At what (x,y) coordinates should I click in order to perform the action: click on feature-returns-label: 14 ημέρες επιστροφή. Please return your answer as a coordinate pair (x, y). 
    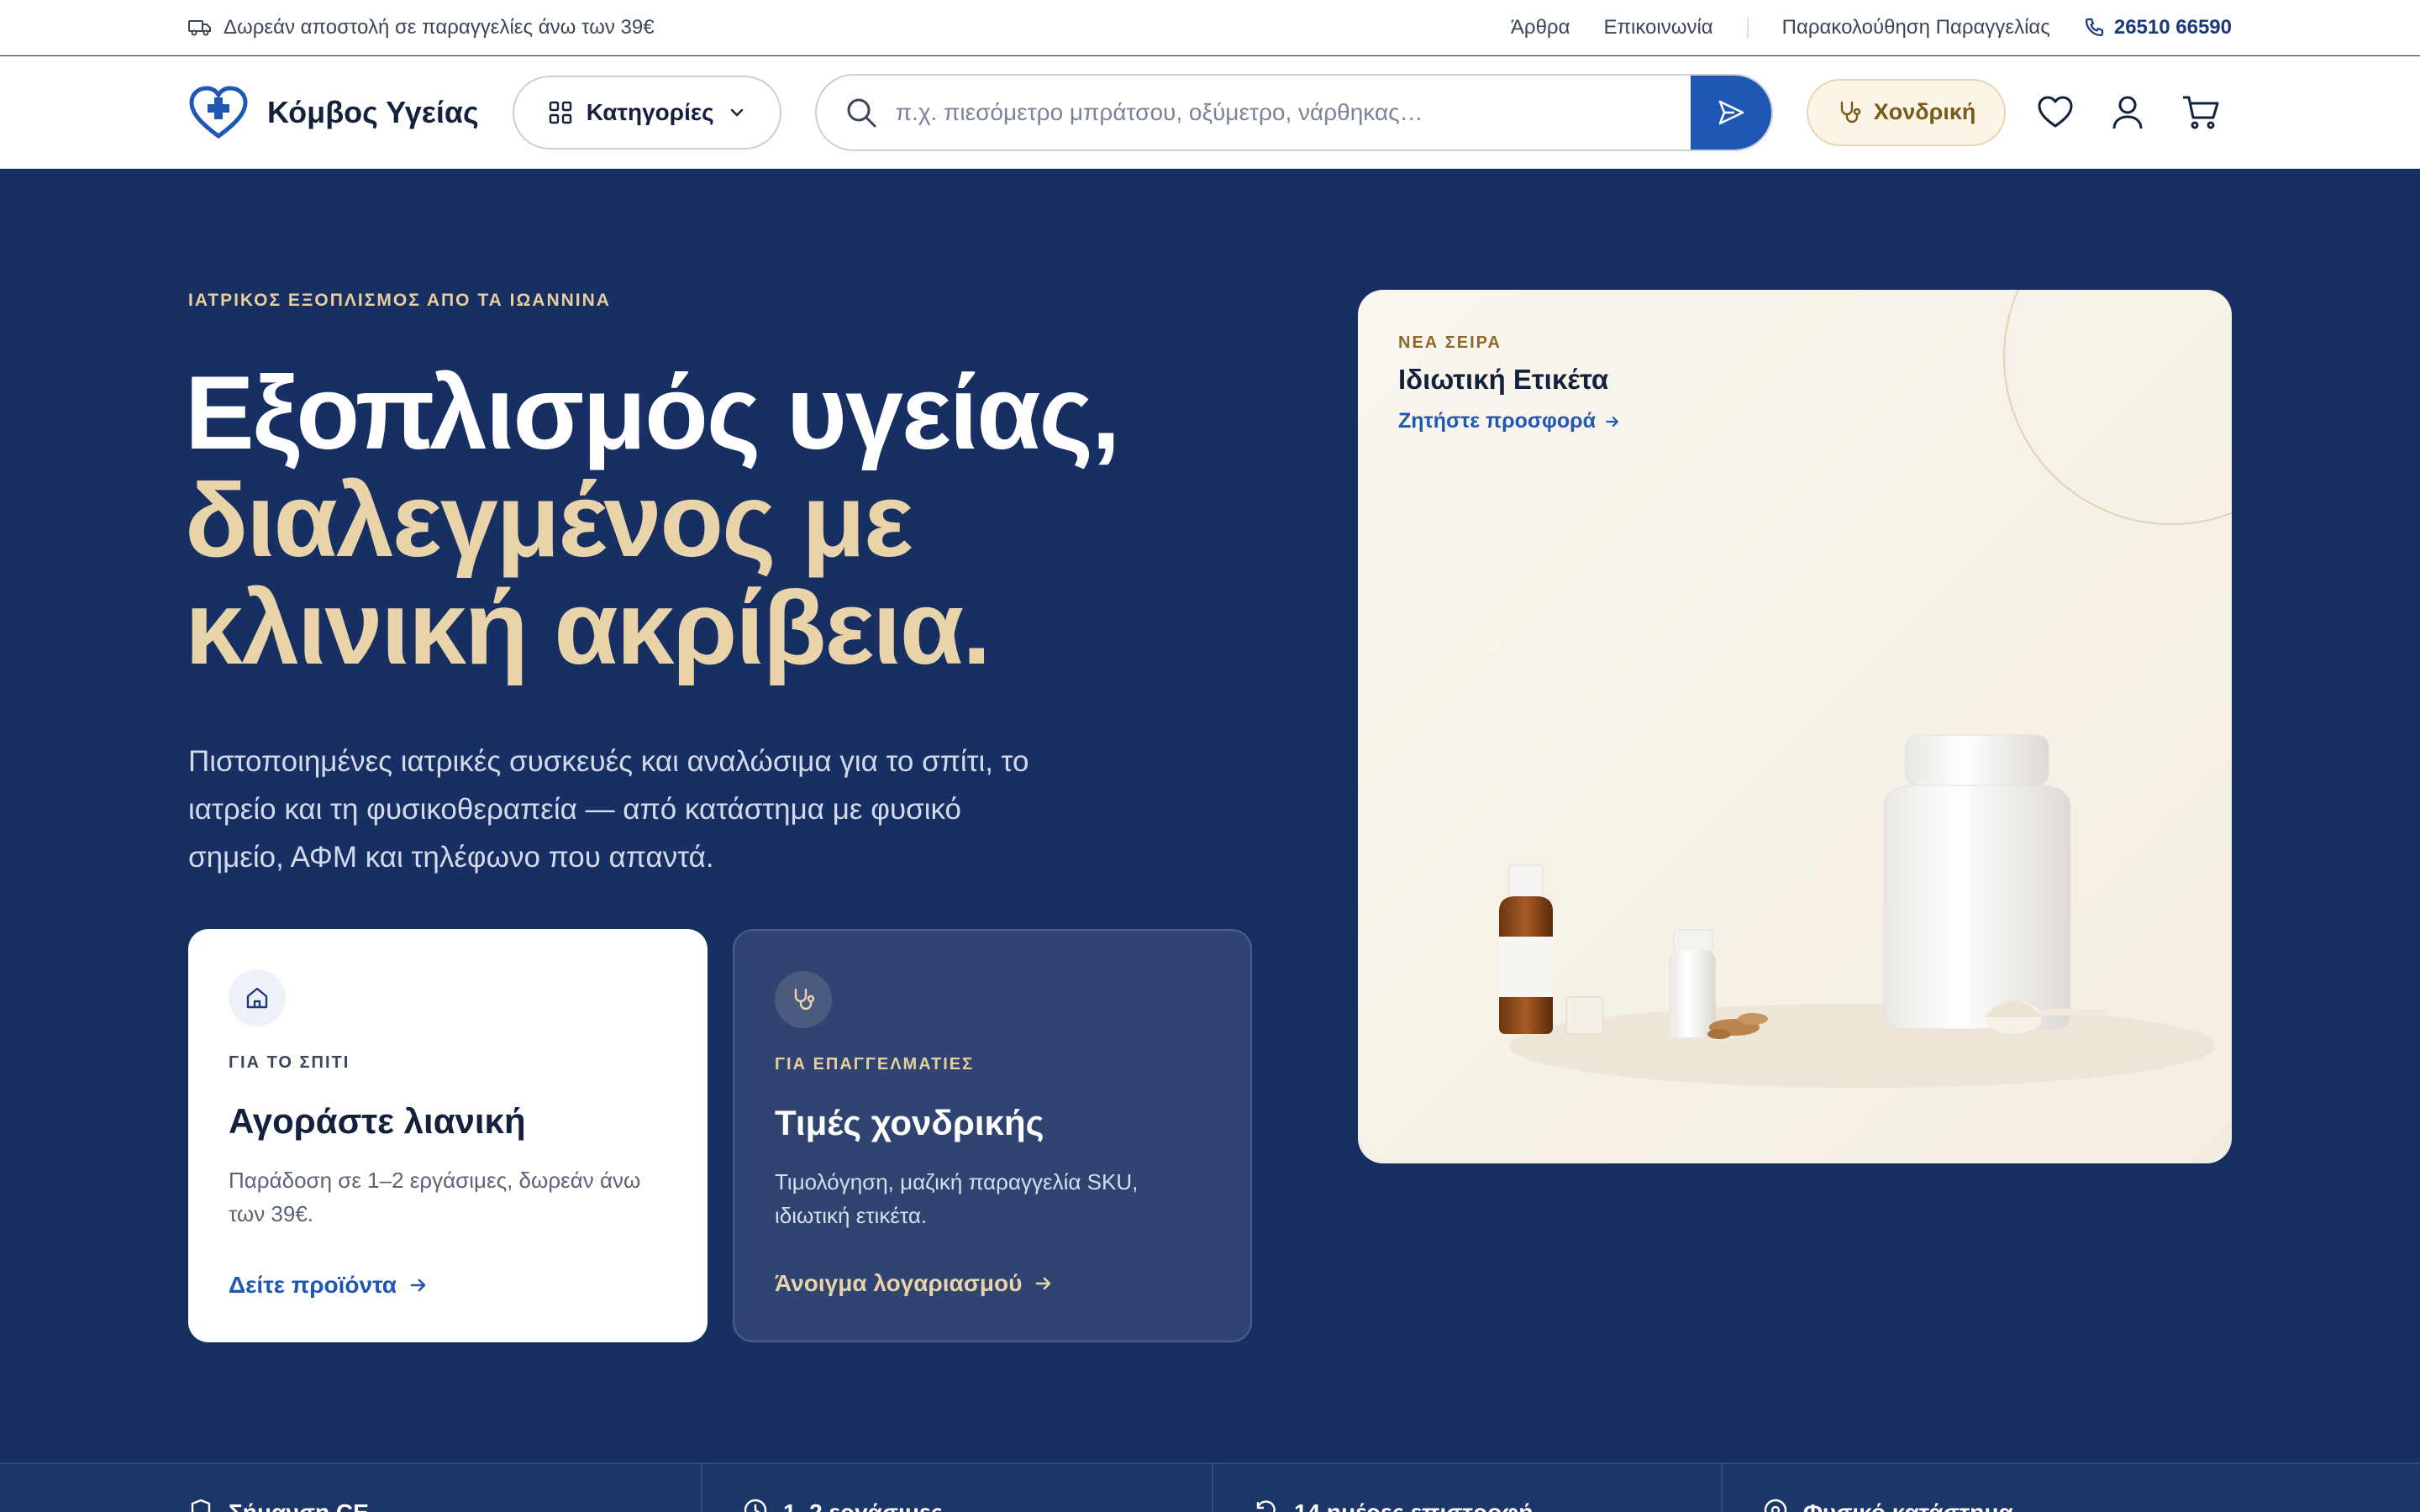
    Looking at the image, I should click on (1413, 1505).